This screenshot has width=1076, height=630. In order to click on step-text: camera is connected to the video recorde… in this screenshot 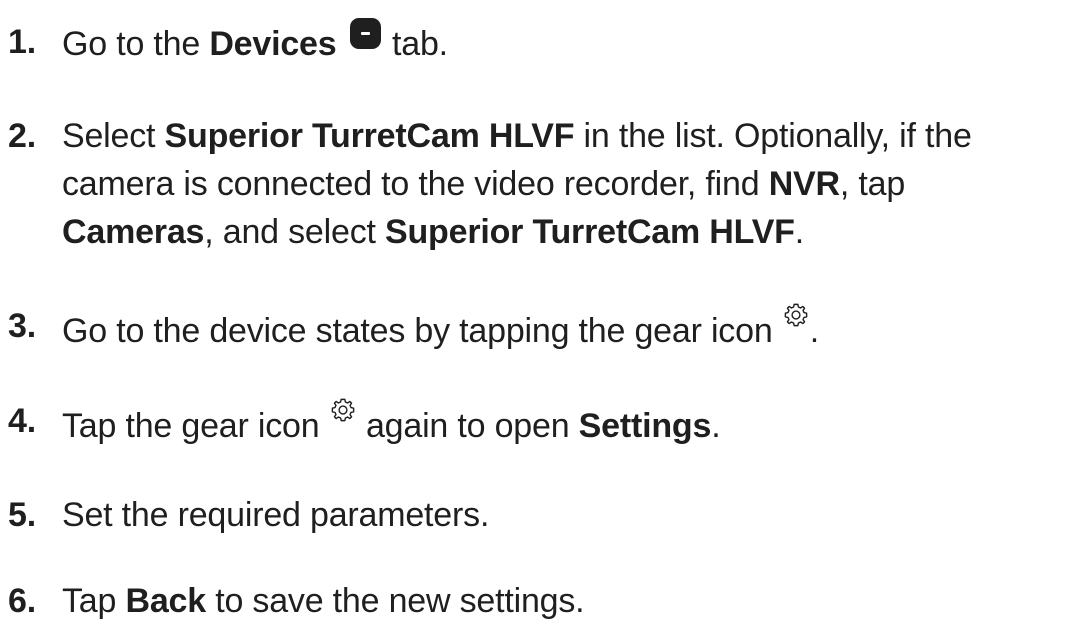, I will do `click(415, 184)`.